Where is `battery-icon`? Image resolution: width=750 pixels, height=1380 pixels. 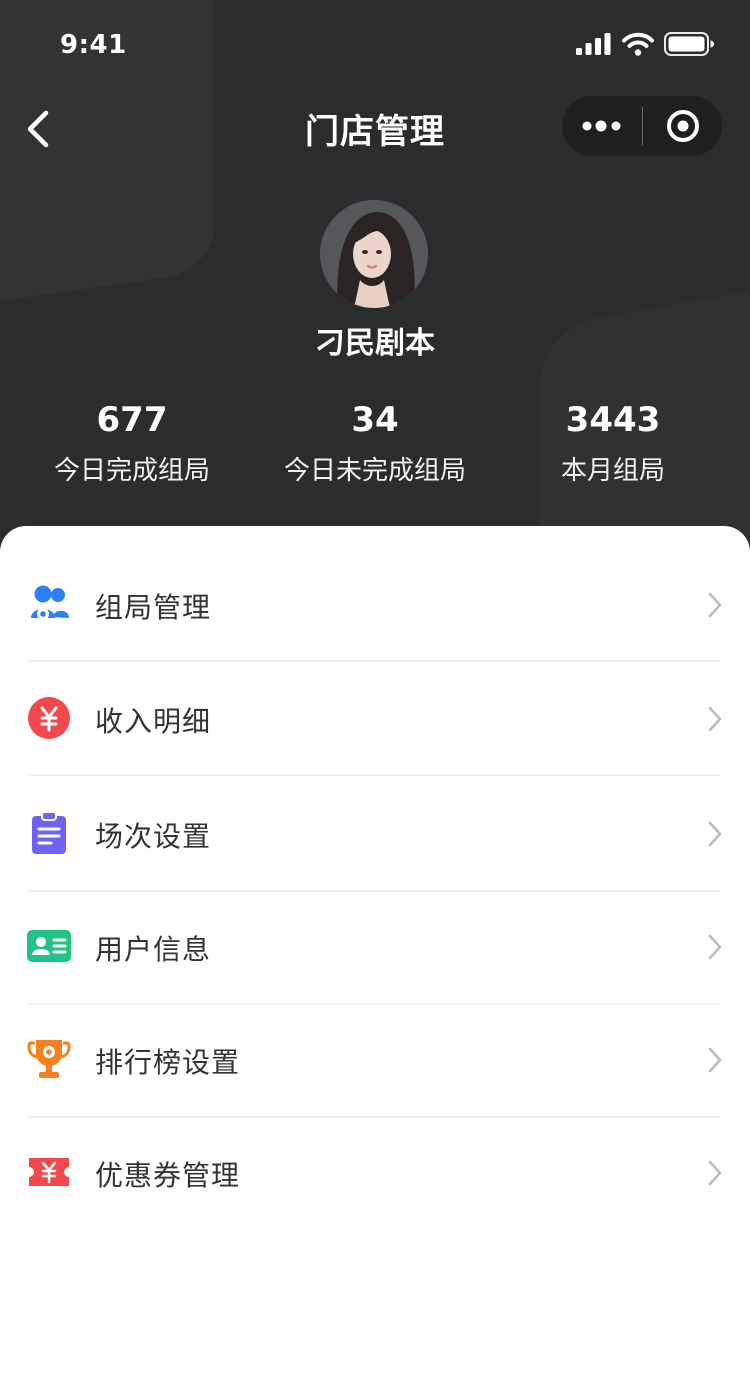
battery-icon is located at coordinates (689, 44).